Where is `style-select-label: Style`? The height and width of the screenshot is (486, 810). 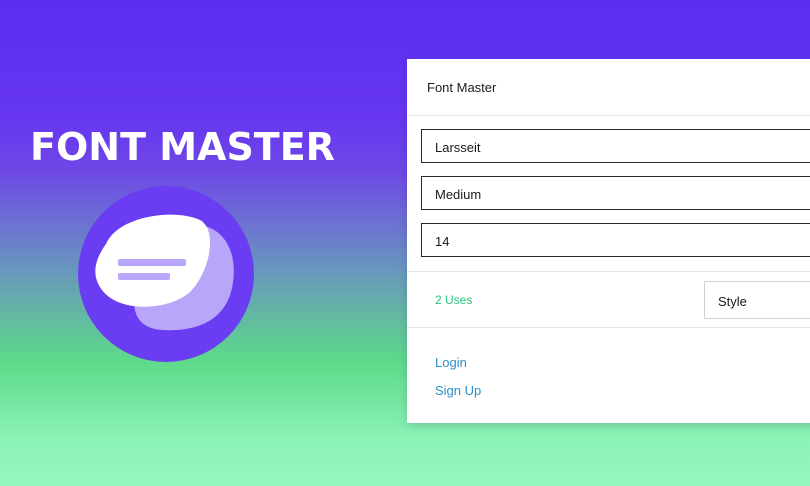 style-select-label: Style is located at coordinates (732, 301).